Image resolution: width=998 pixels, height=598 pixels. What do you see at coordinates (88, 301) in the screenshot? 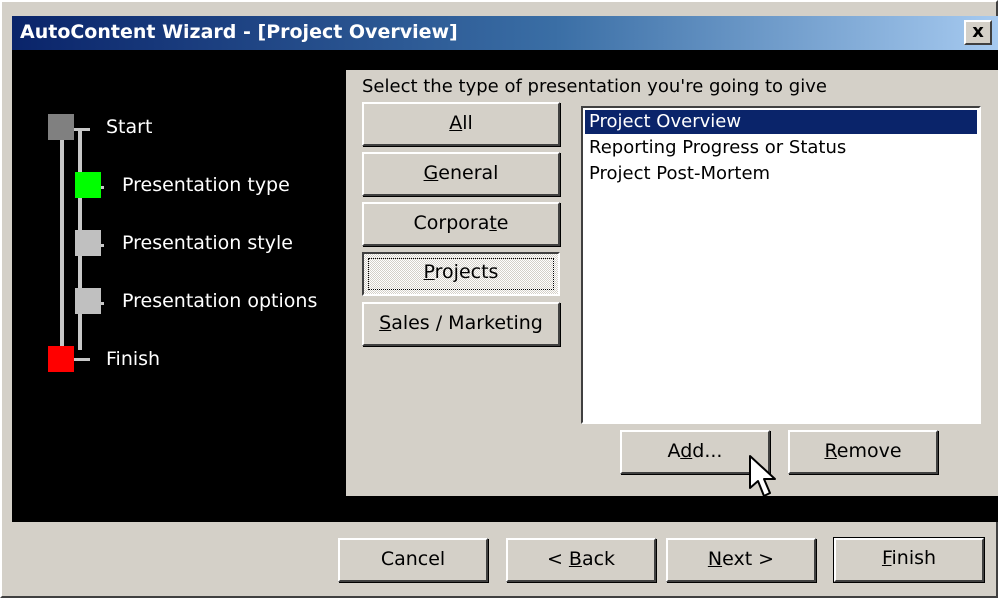
I see `step-marker-presentation-options` at bounding box center [88, 301].